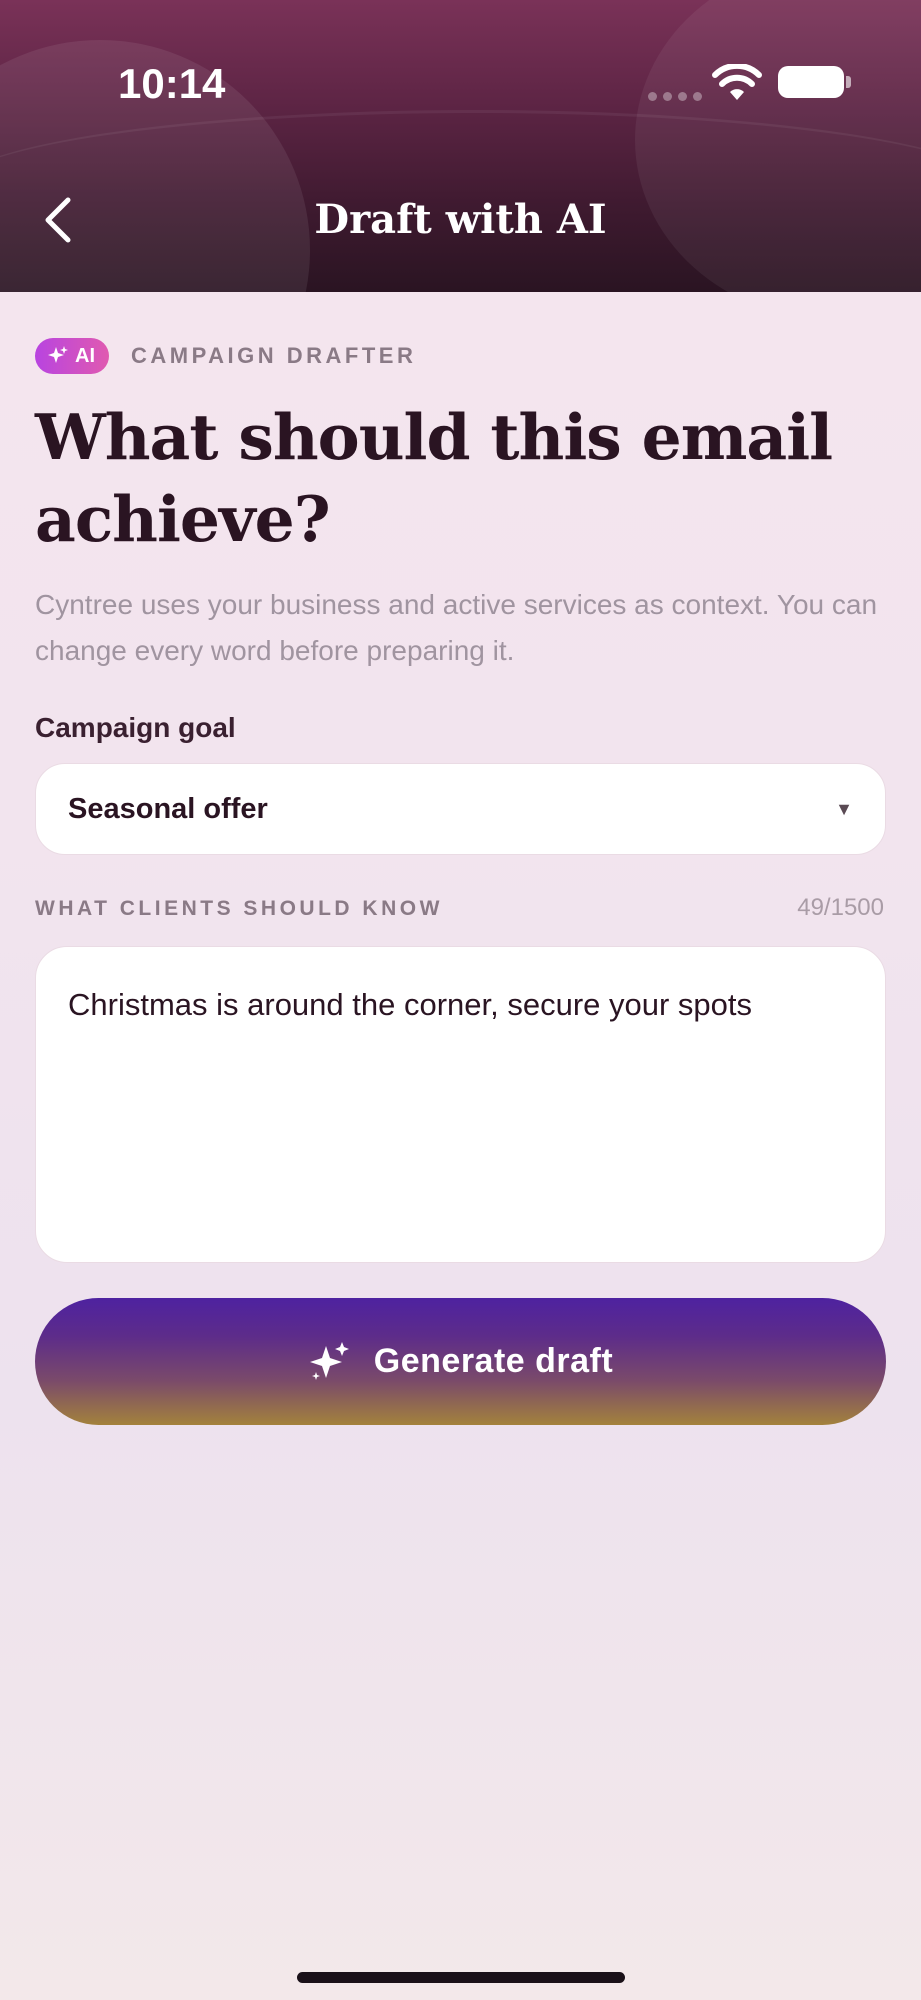 This screenshot has width=921, height=2000. What do you see at coordinates (840, 907) in the screenshot?
I see `character-counter: 49/1500` at bounding box center [840, 907].